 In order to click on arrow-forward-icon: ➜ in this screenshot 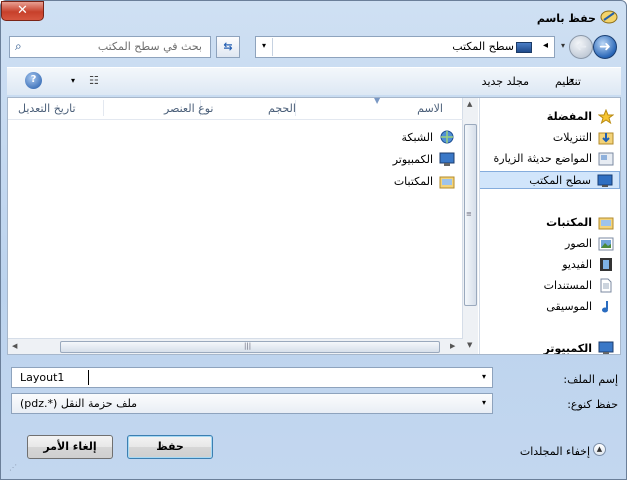, I will do `click(581, 47)`.